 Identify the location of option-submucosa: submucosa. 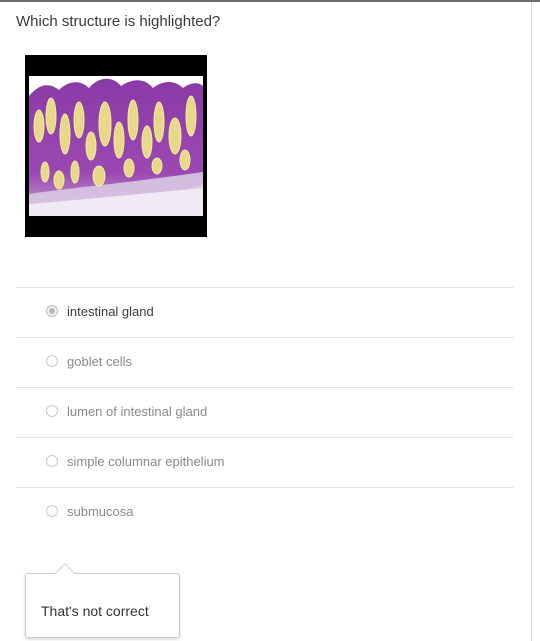
(265, 512).